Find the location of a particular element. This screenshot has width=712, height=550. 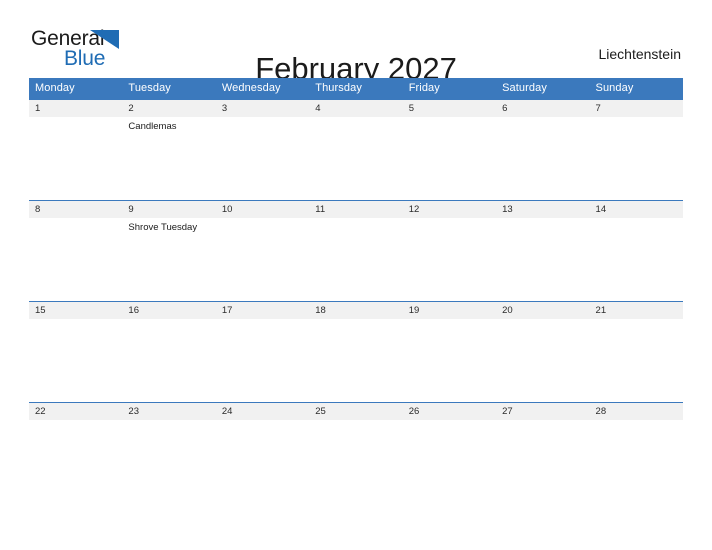

calendar-day-cell: 24 is located at coordinates (262, 452).